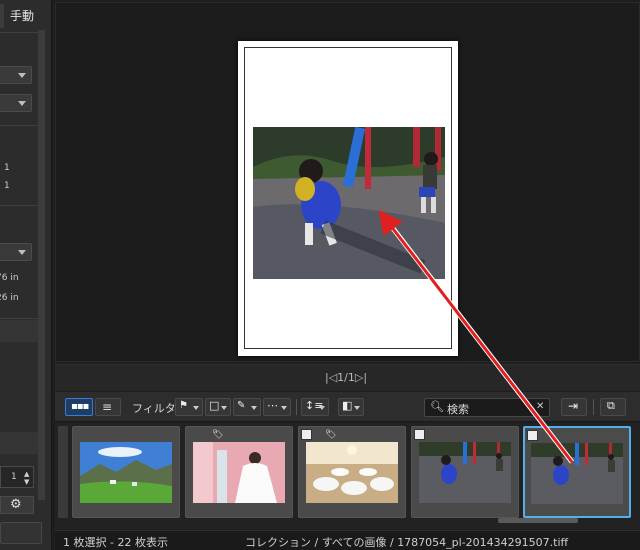 The width and height of the screenshot is (640, 550). Describe the element at coordinates (315, 407) in the screenshot. I see `sort-button: ↕≡` at that location.